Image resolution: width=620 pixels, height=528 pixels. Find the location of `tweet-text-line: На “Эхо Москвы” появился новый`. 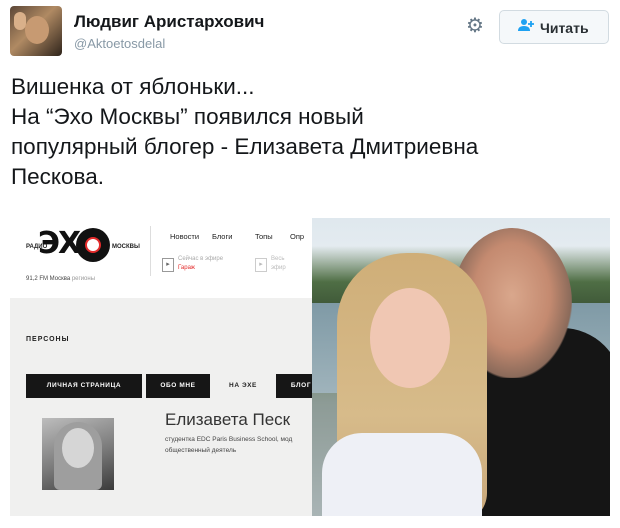

tweet-text-line: На “Эхо Москвы” появился новый is located at coordinates (187, 116).